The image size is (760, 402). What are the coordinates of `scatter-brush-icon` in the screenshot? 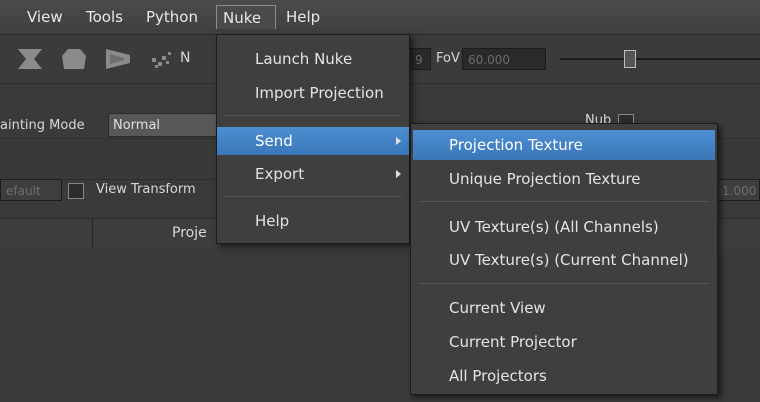 It's located at (162, 59).